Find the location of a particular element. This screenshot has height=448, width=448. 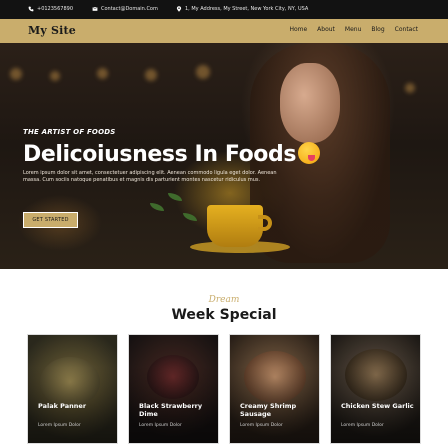

dish-name: Black Strawberry Dime is located at coordinates (171, 410).